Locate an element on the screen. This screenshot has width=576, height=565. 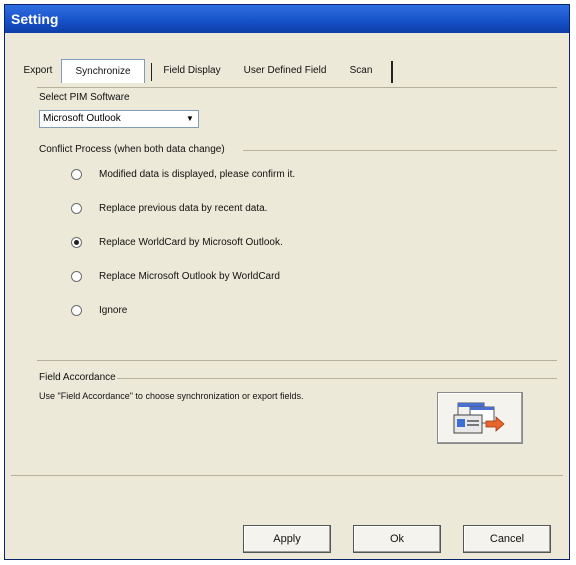
radio-label: Replace previous data by recent data. is located at coordinates (183, 208).